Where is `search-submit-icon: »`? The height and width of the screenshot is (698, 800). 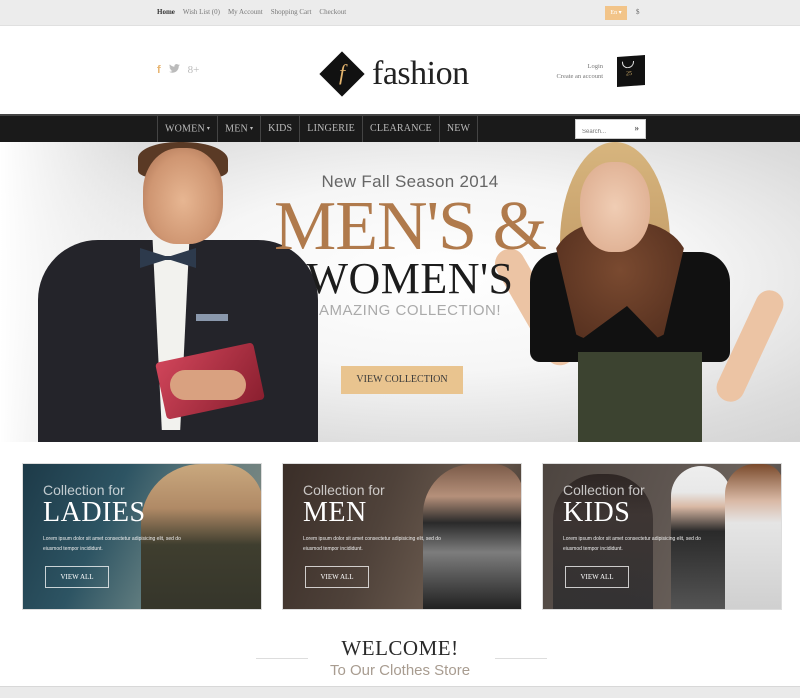 search-submit-icon: » is located at coordinates (637, 128).